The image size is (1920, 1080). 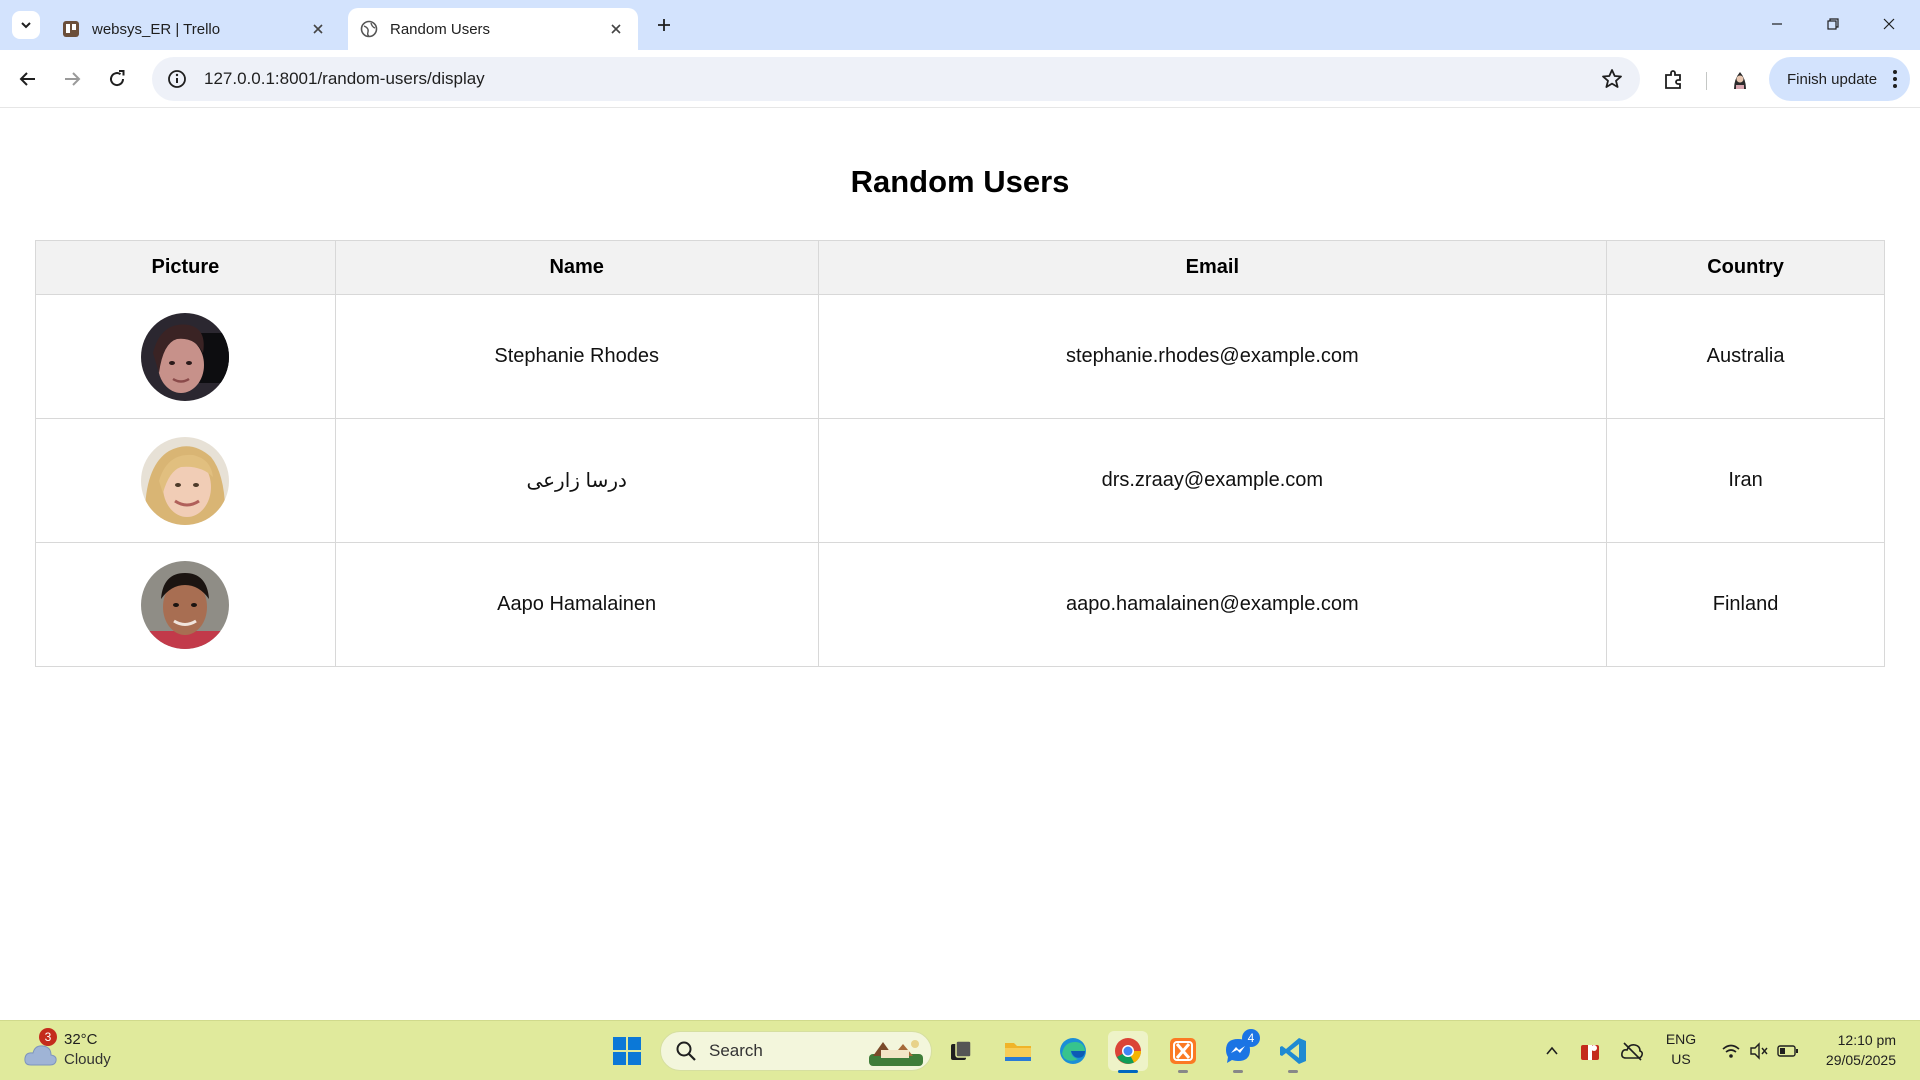 I want to click on site-info-icon, so click(x=177, y=79).